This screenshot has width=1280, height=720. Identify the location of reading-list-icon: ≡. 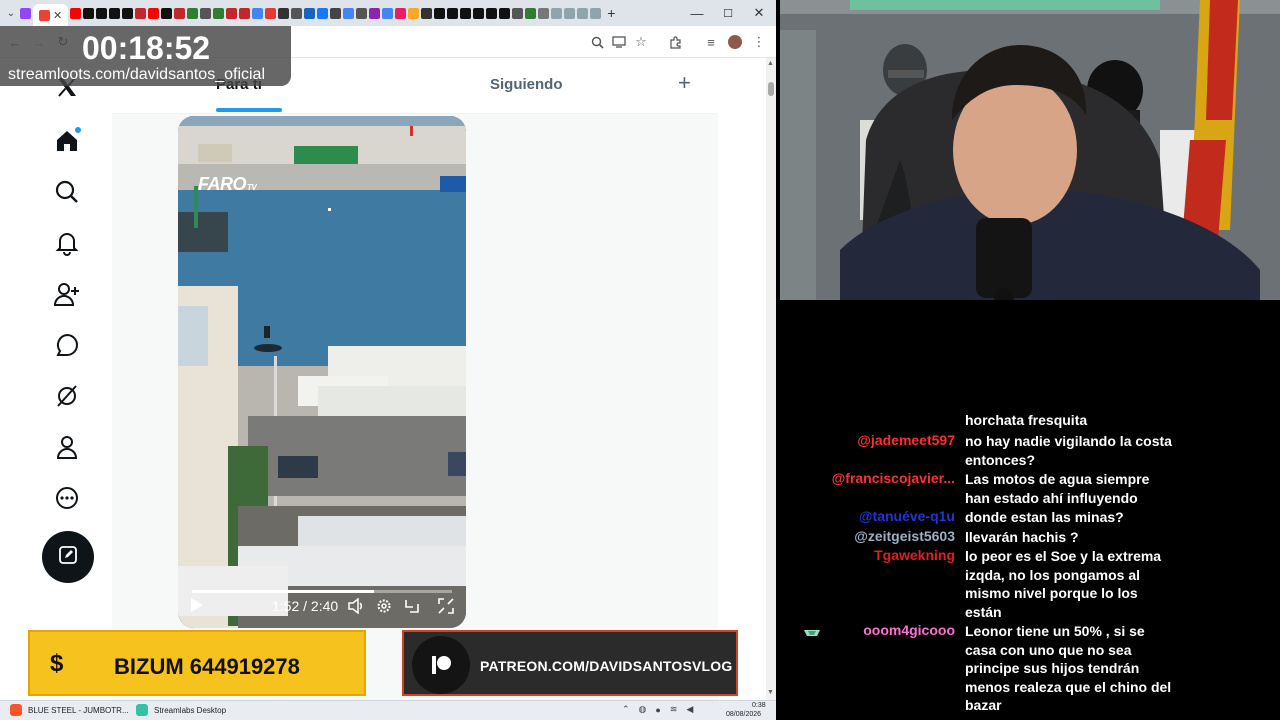
(711, 42).